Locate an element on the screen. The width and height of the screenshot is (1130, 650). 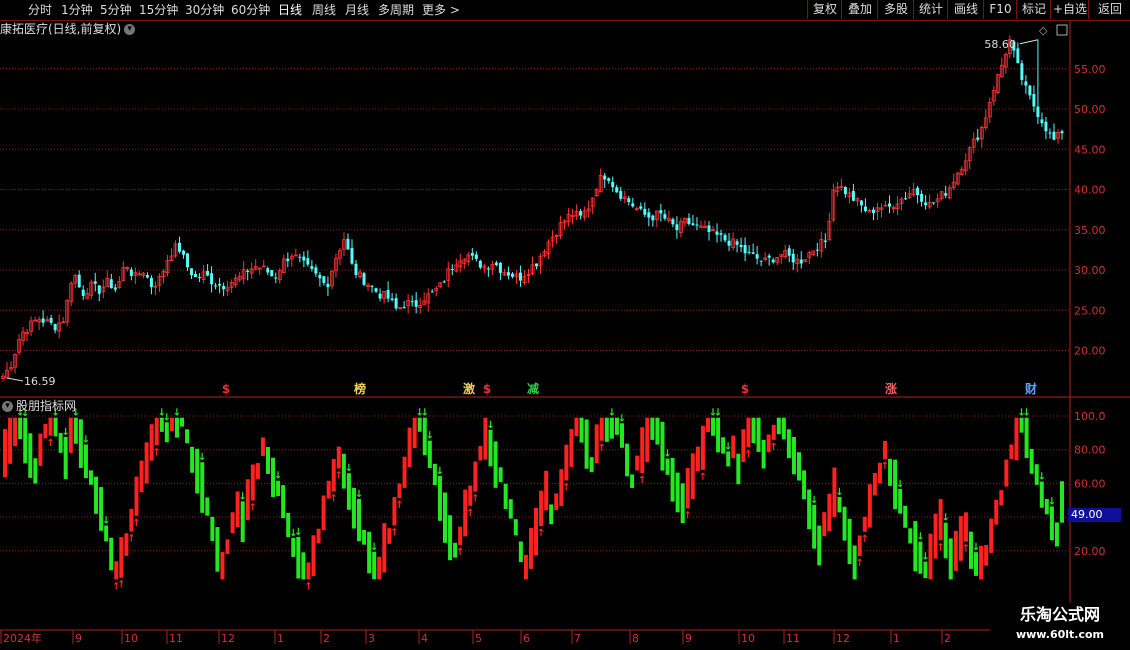
period-tab-10: 更多 > is located at coordinates (441, 10).